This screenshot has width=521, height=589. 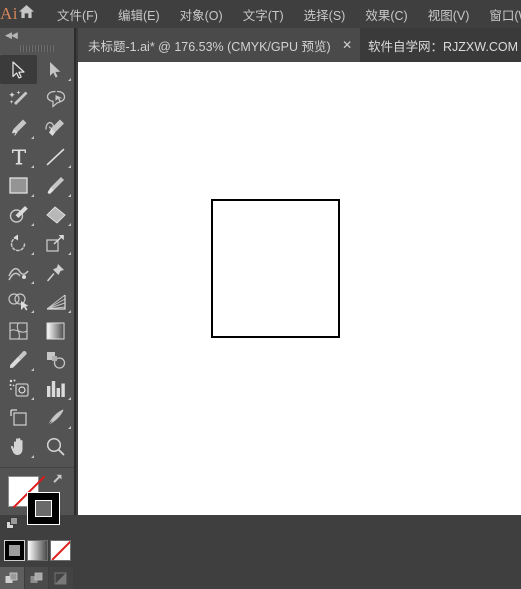 I want to click on document-tab-active: 未标题-1.ai* @ 176.53% (CMYK/GPU 预览) ✕, so click(x=221, y=45).